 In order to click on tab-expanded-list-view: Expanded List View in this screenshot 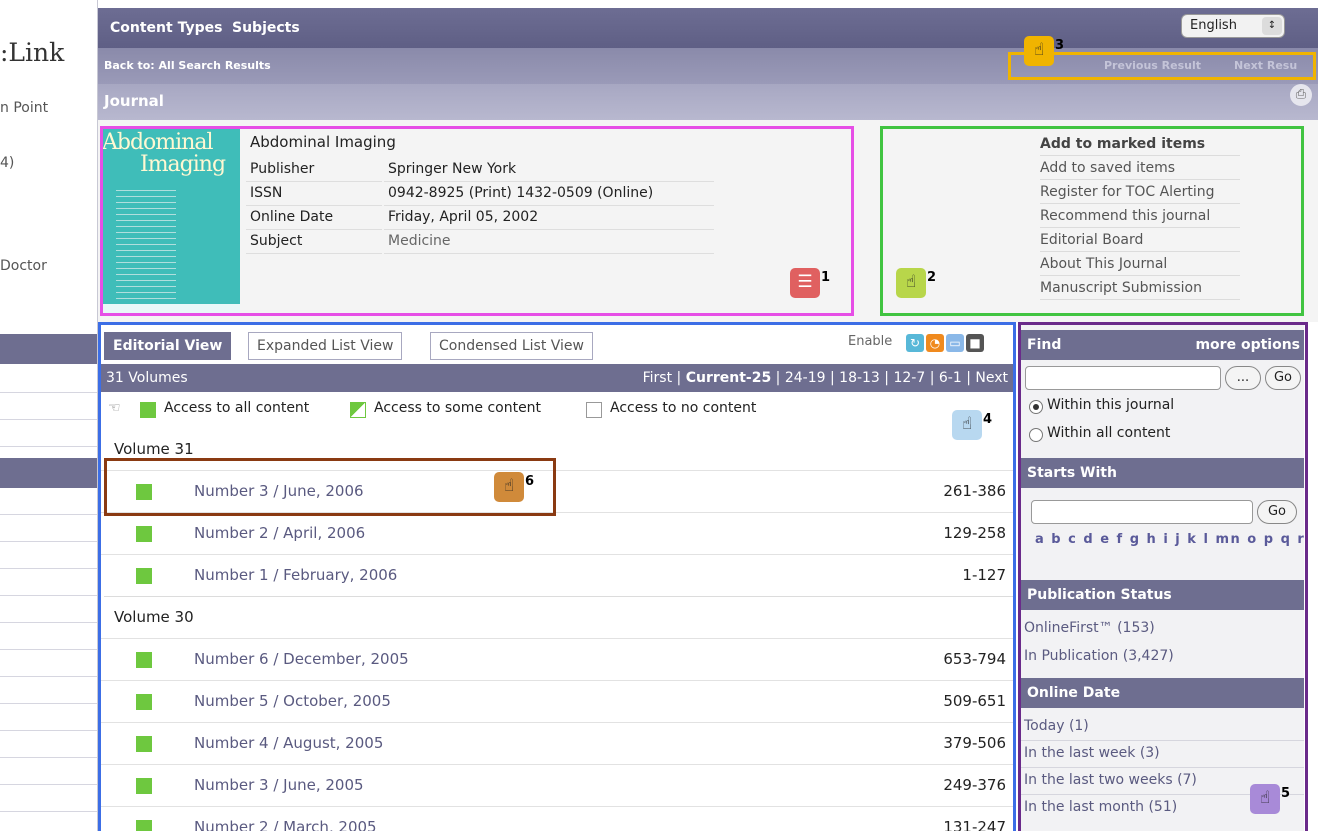, I will do `click(325, 346)`.